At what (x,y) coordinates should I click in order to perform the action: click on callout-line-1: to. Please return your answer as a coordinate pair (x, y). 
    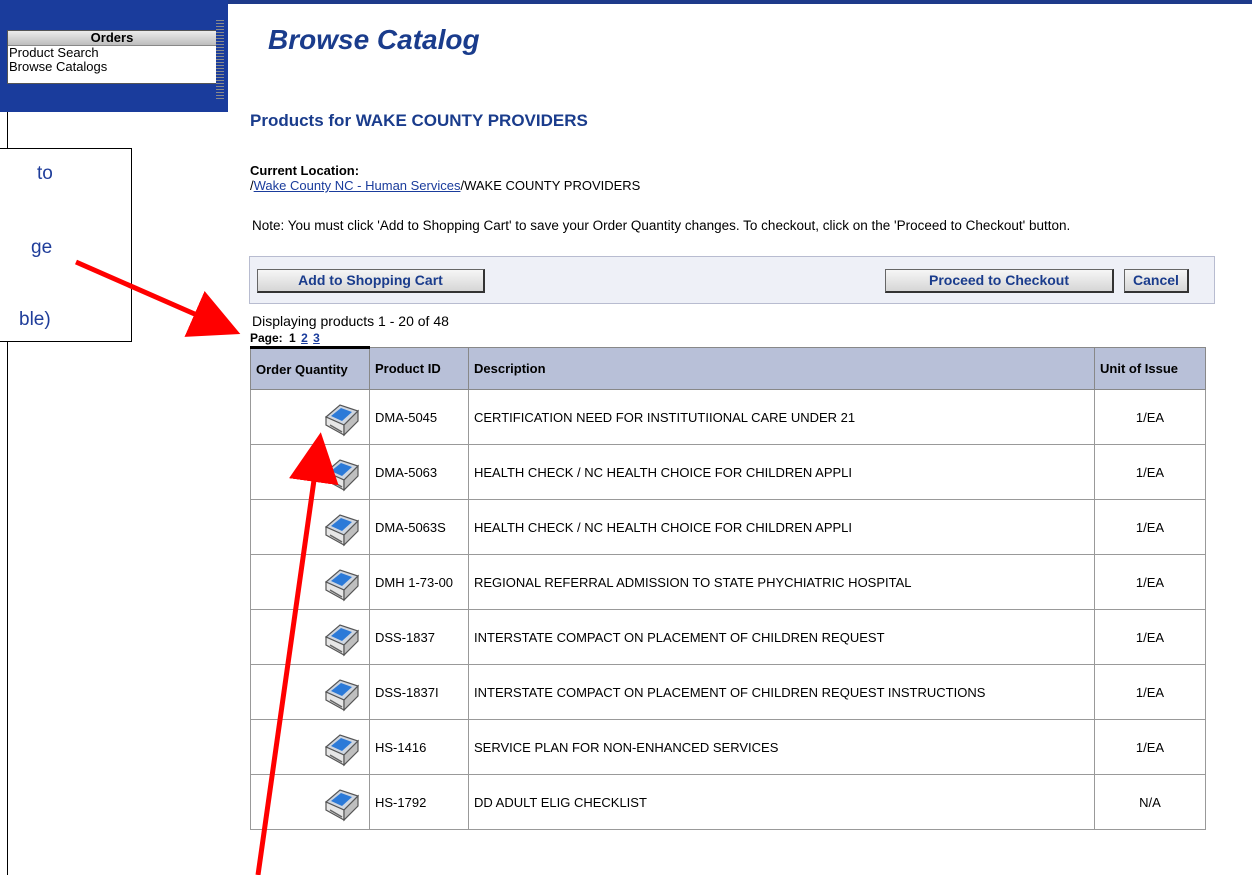
    Looking at the image, I should click on (45, 173).